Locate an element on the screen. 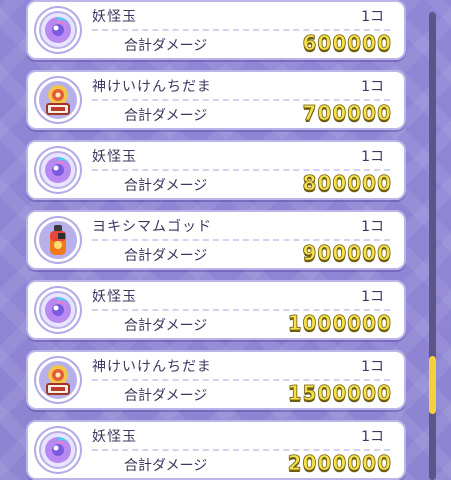 The width and height of the screenshot is (451, 480). scrollbar-track is located at coordinates (432, 246).